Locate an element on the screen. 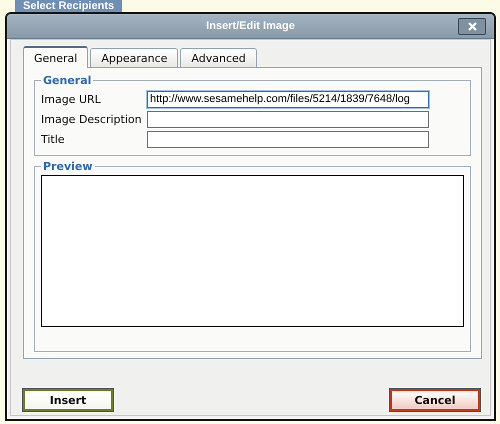 The height and width of the screenshot is (424, 500). tab: Advanced is located at coordinates (218, 57).